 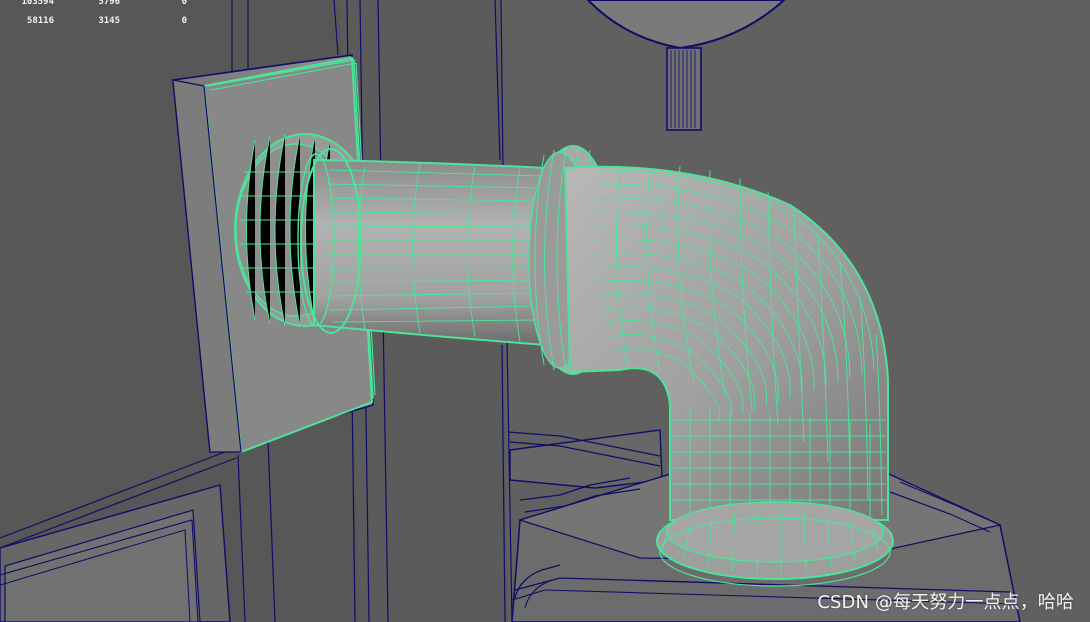 What do you see at coordinates (109, 21) in the screenshot?
I see `hud-value: 3145` at bounding box center [109, 21].